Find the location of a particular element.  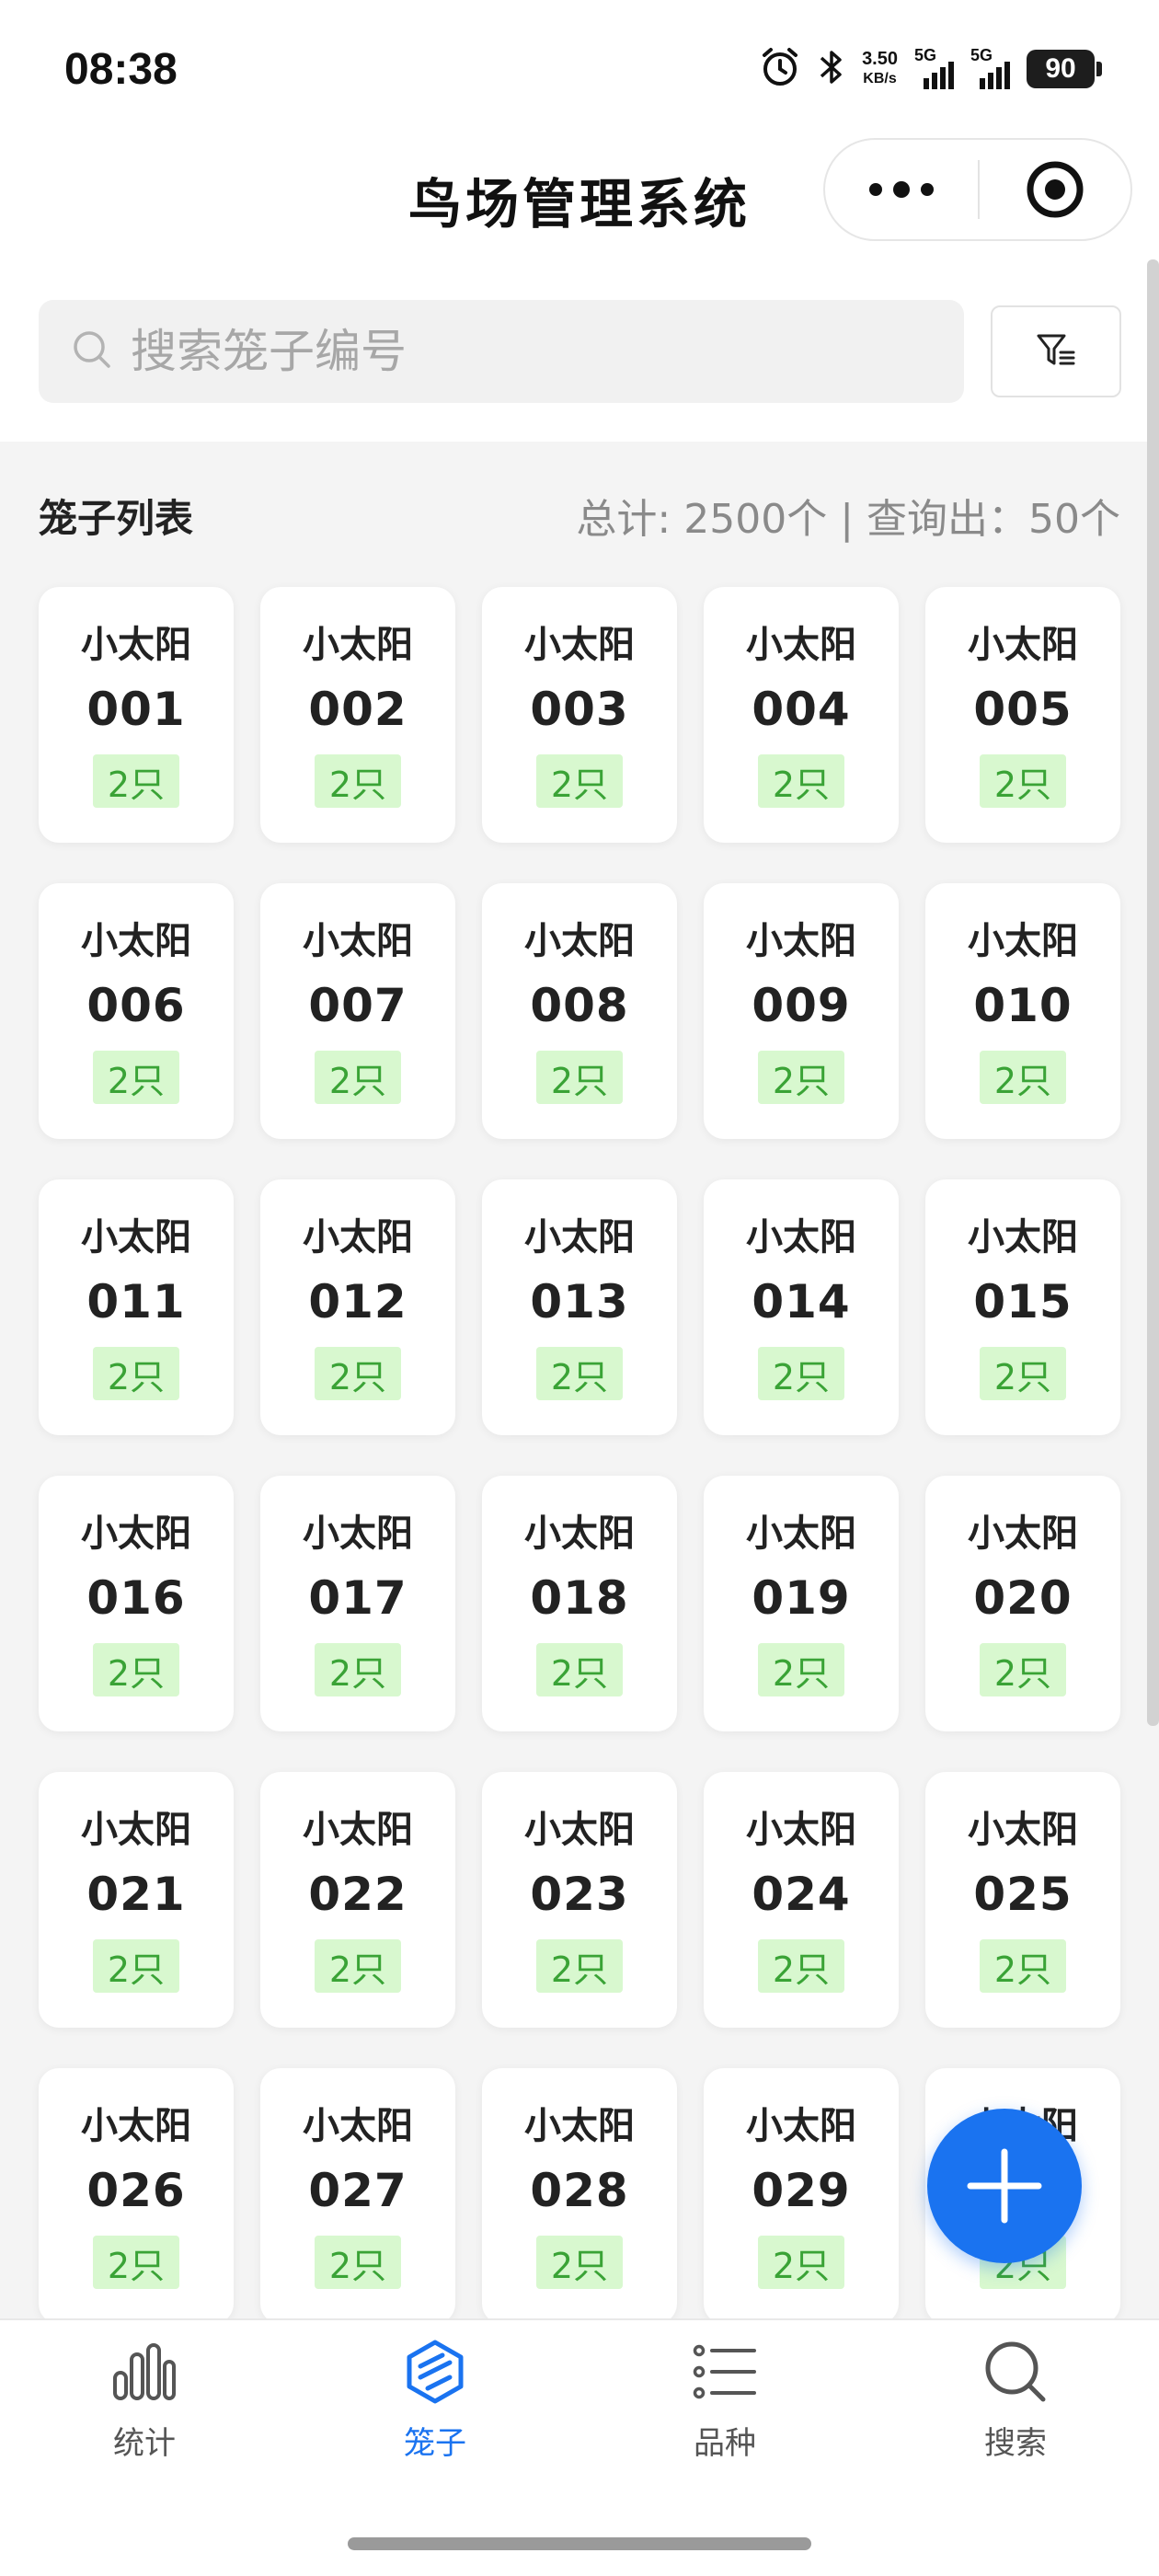

tab-breeds: 品种 is located at coordinates (725, 2417).